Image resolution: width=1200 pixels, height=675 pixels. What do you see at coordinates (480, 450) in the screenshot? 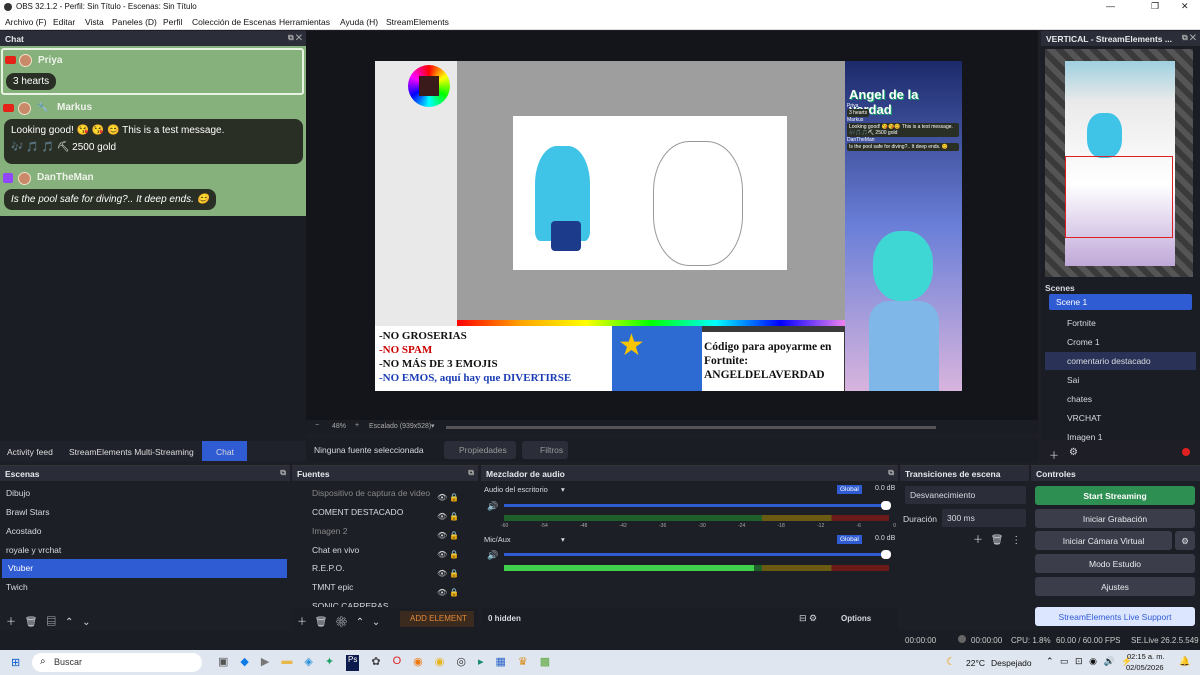
I see `properties-button: Propiedades` at bounding box center [480, 450].